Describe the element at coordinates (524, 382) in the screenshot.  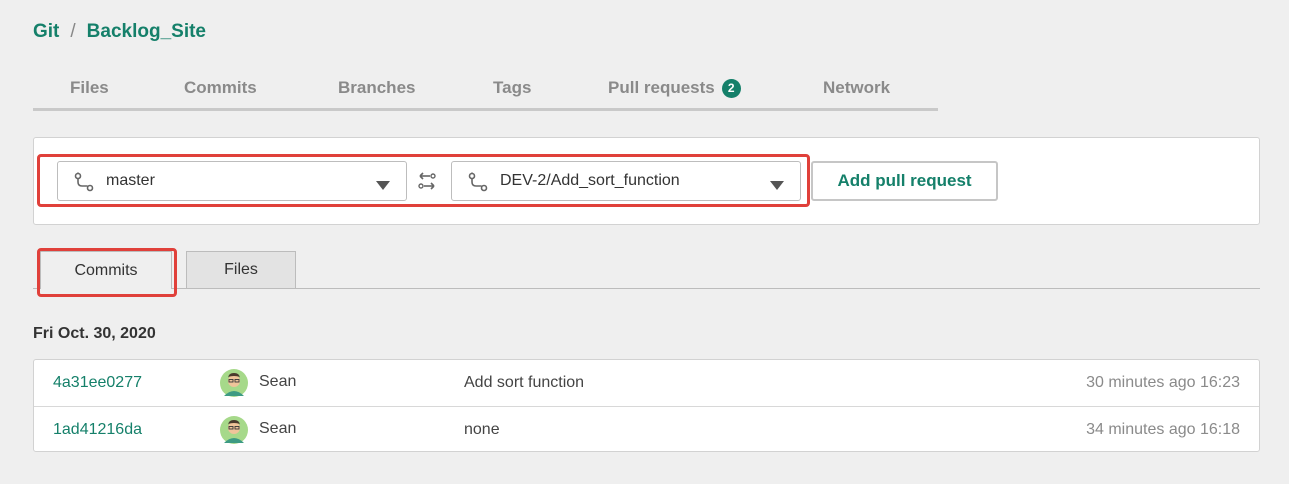
I see `commit-message: Add sort function` at that location.